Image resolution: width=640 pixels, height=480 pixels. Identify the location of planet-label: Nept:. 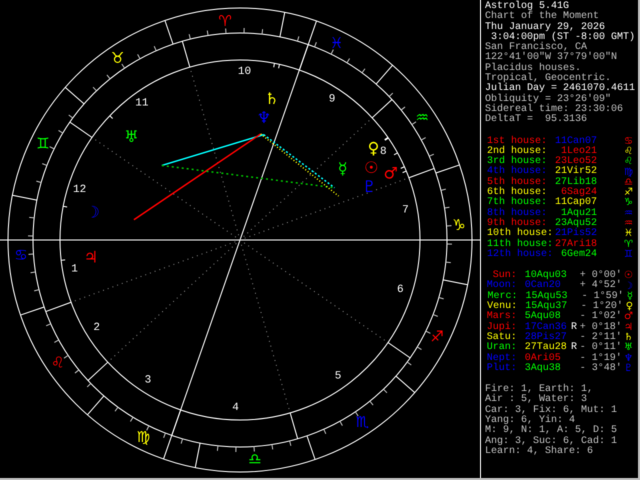
(501, 359).